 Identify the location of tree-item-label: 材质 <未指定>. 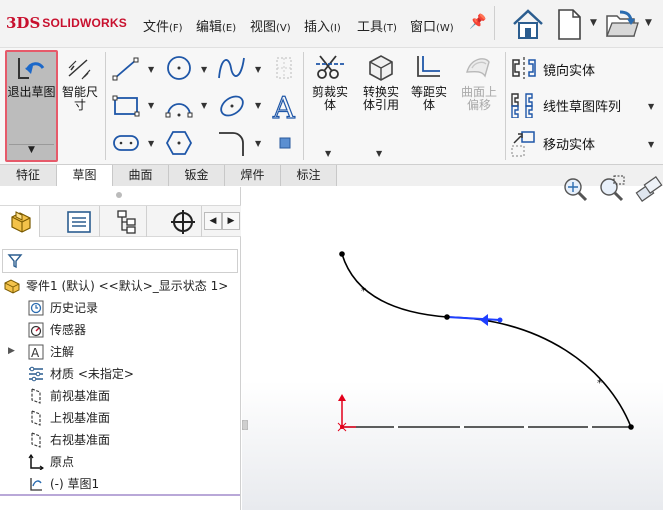
(92, 374).